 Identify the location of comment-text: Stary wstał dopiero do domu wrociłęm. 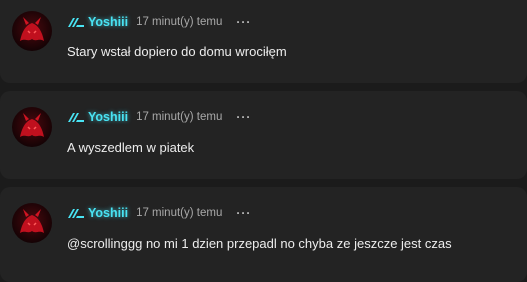
(177, 51).